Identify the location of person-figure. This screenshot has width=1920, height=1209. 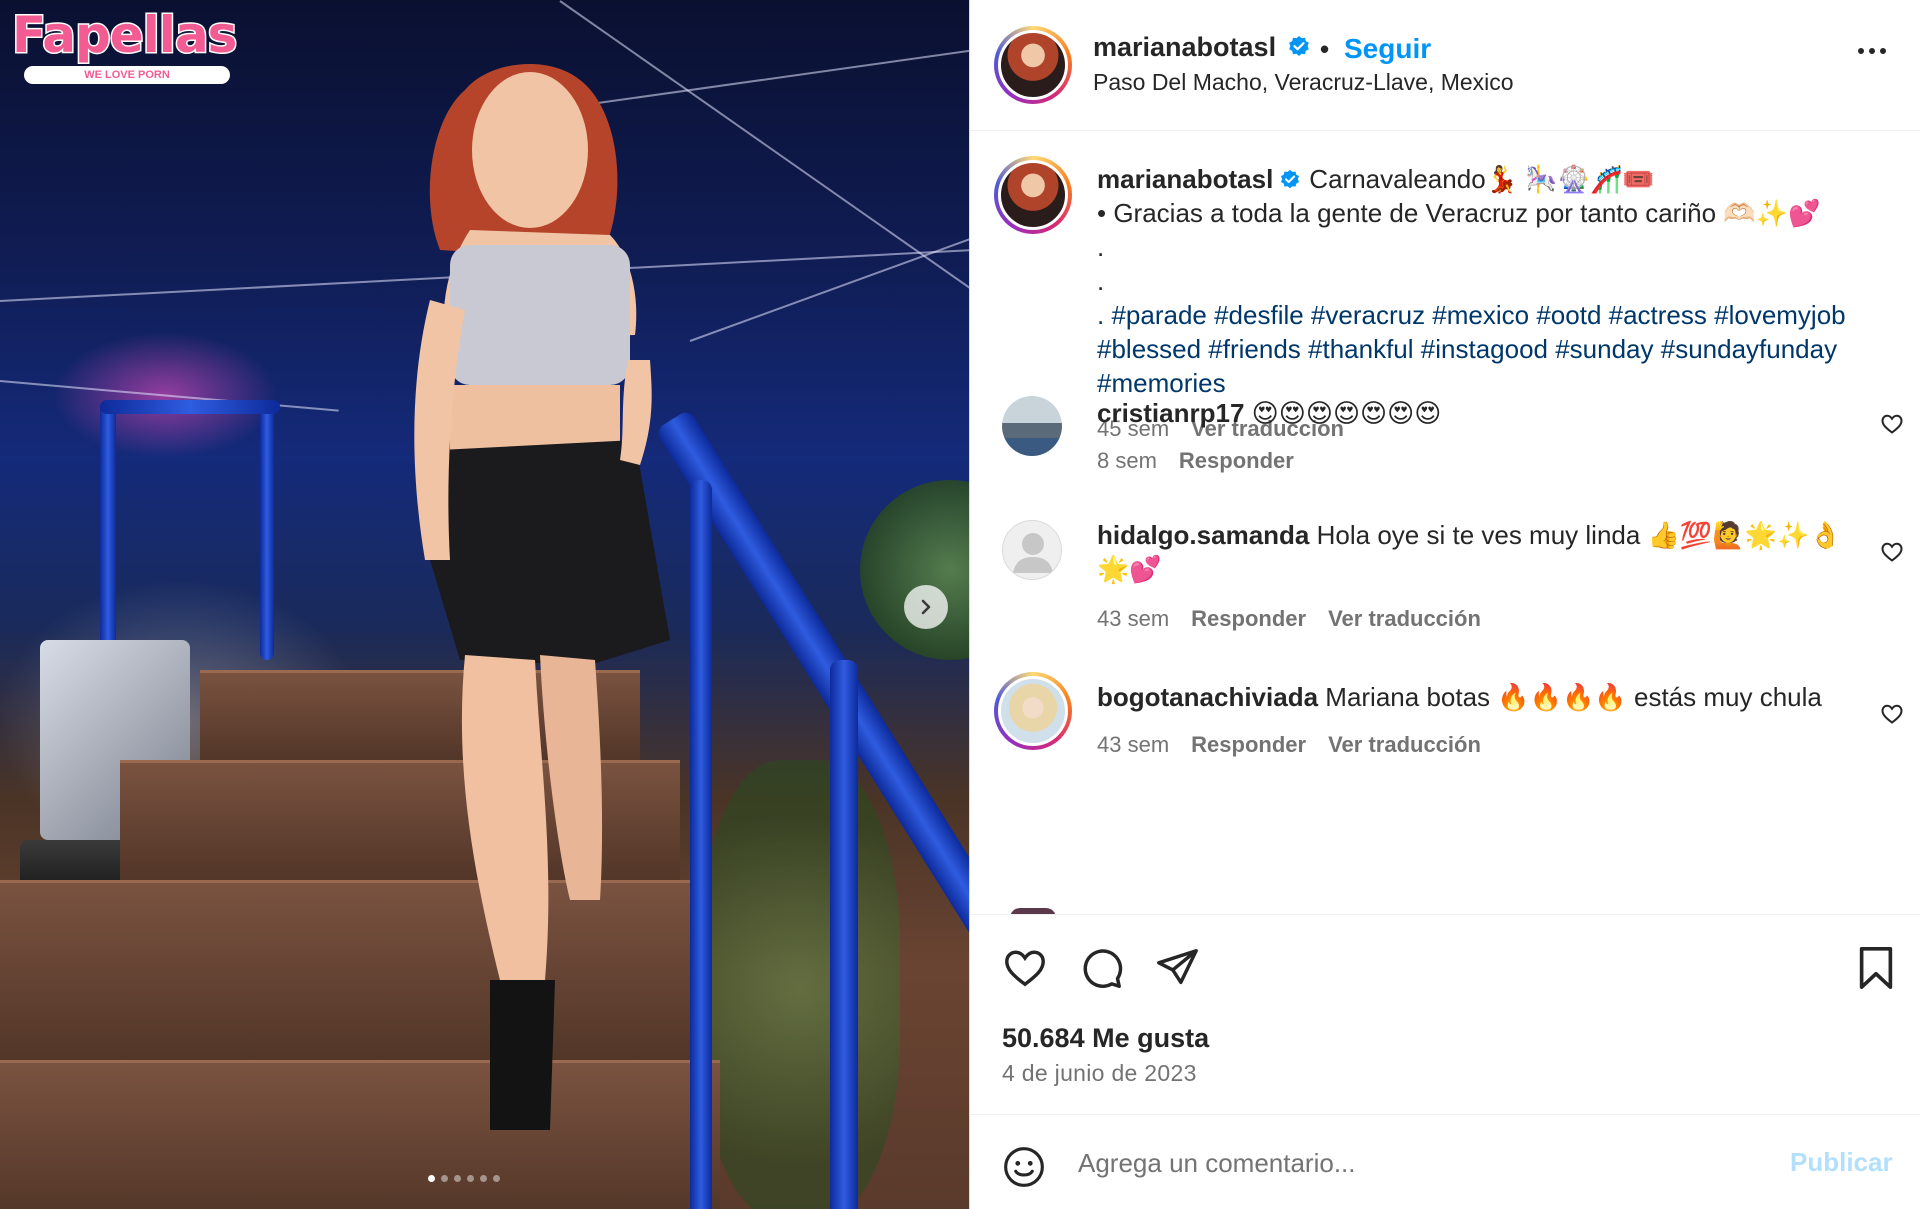
(542, 596).